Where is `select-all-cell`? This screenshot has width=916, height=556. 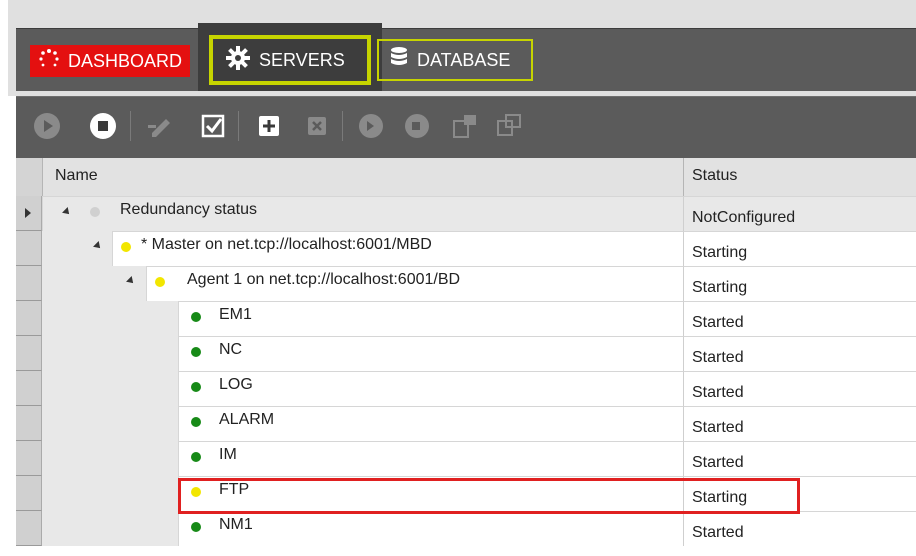 select-all-cell is located at coordinates (29, 177).